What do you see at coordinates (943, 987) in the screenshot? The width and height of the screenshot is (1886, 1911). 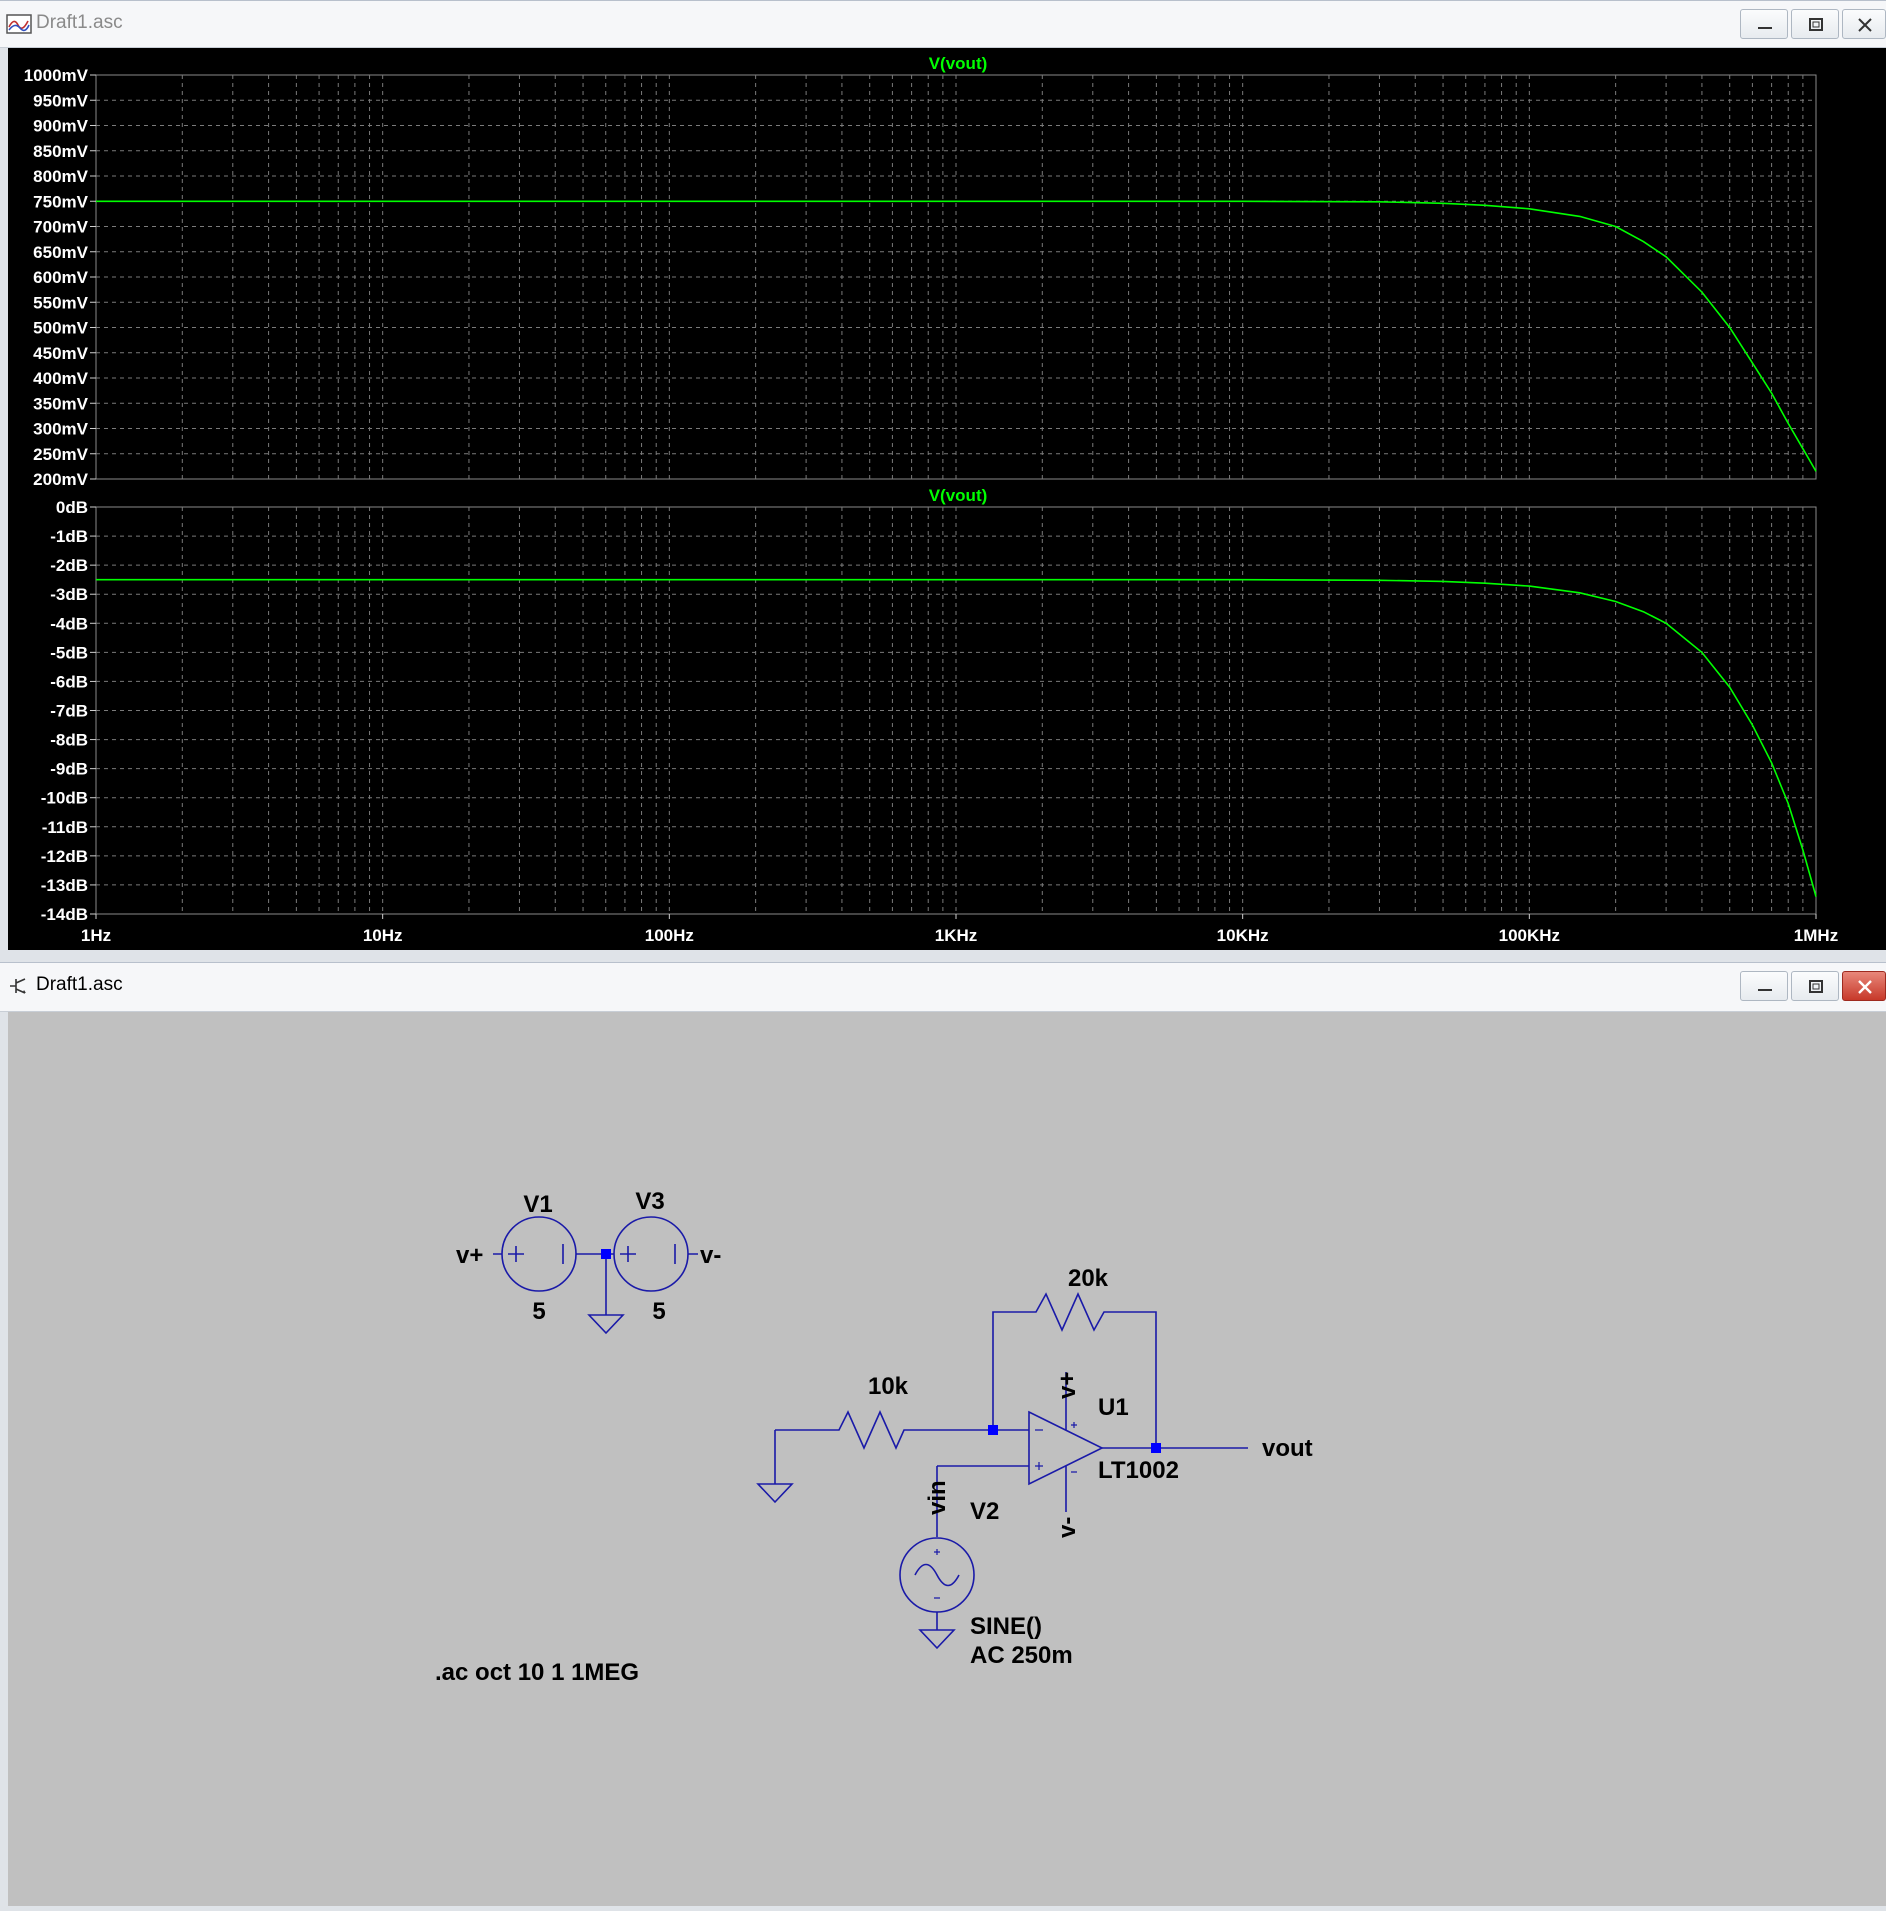 I see `schematic-window-titlebar: Draft1.asc` at bounding box center [943, 987].